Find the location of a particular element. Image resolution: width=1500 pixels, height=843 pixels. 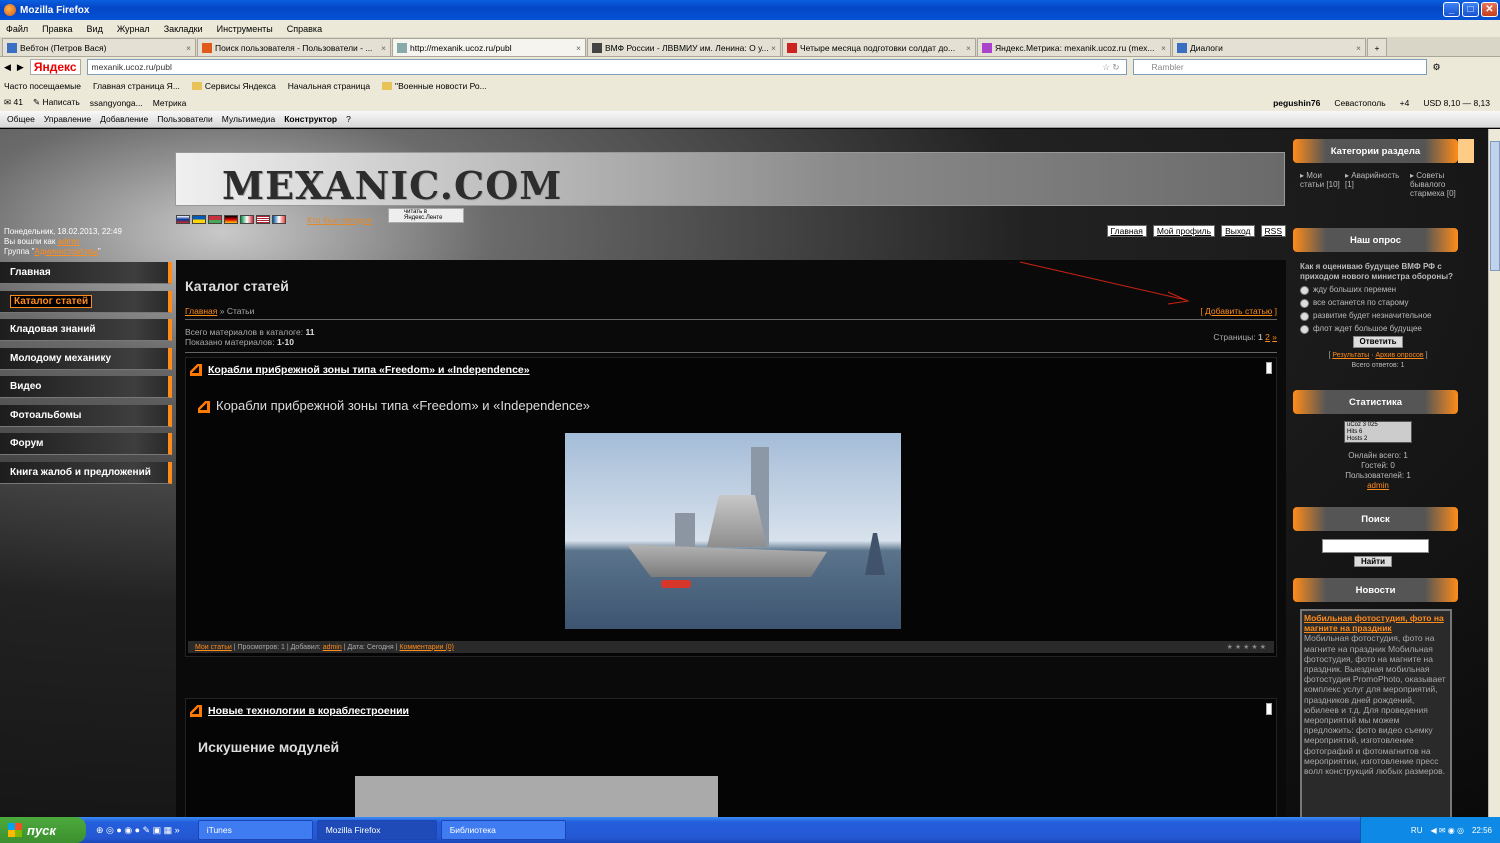

bookmark-folder: Сервисы Яндекса is located at coordinates (234, 86).